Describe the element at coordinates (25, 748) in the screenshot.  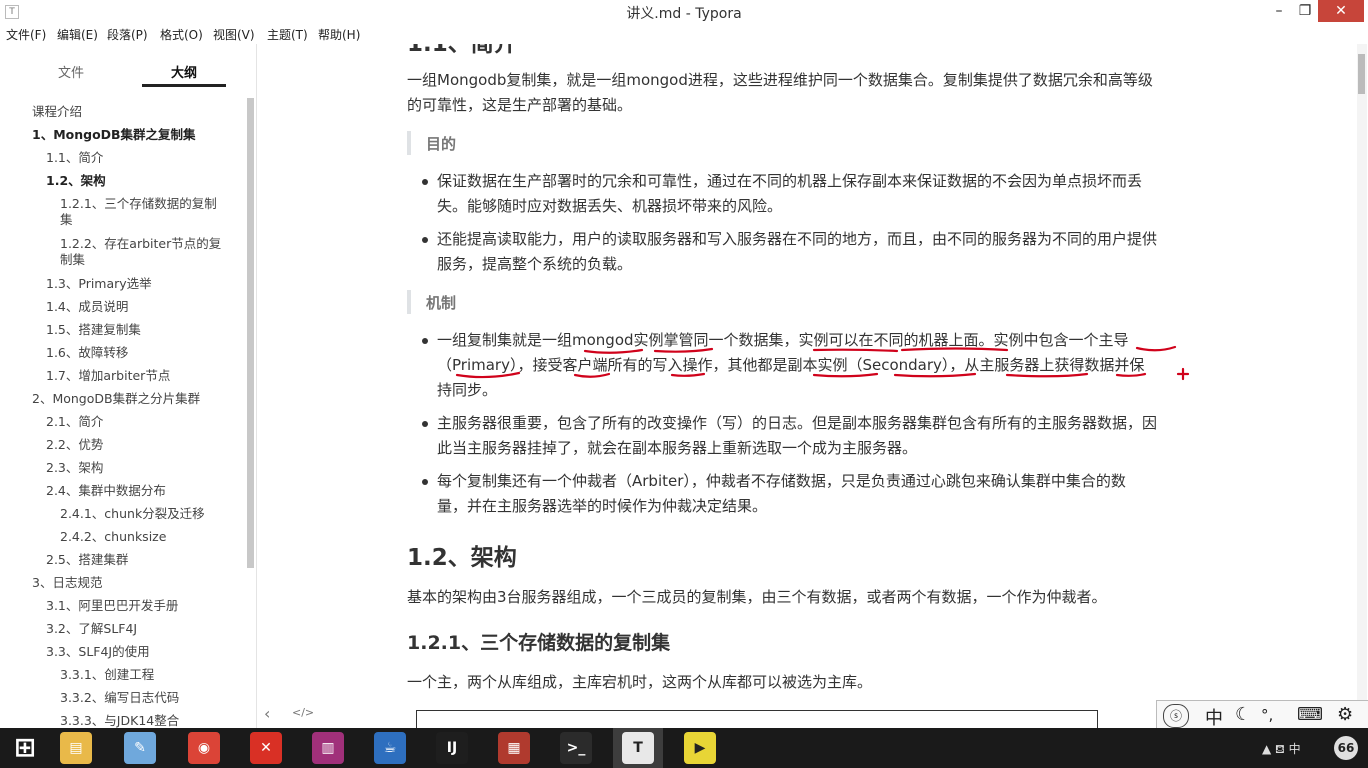
I see `windows-start-icon: ⊞` at that location.